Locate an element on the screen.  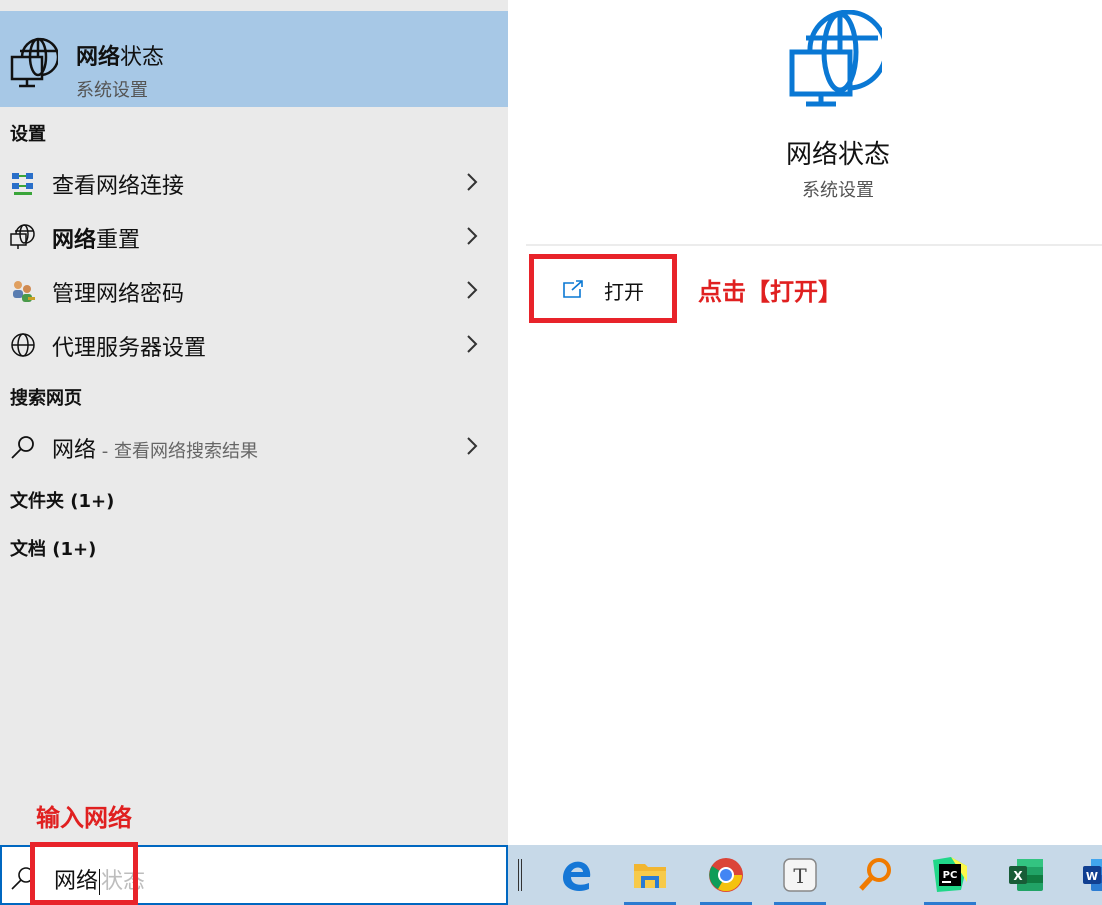
chrome-icon is located at coordinates (726, 875).